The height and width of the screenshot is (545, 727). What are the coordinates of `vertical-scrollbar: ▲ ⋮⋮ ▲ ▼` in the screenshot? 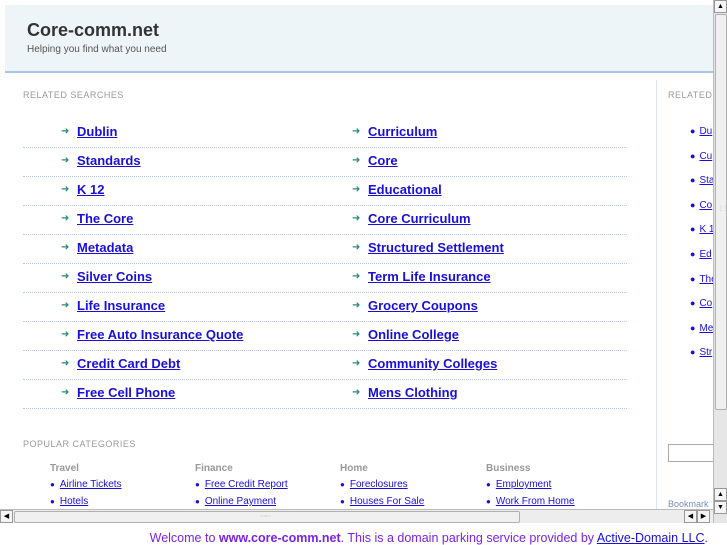 It's located at (720, 261).